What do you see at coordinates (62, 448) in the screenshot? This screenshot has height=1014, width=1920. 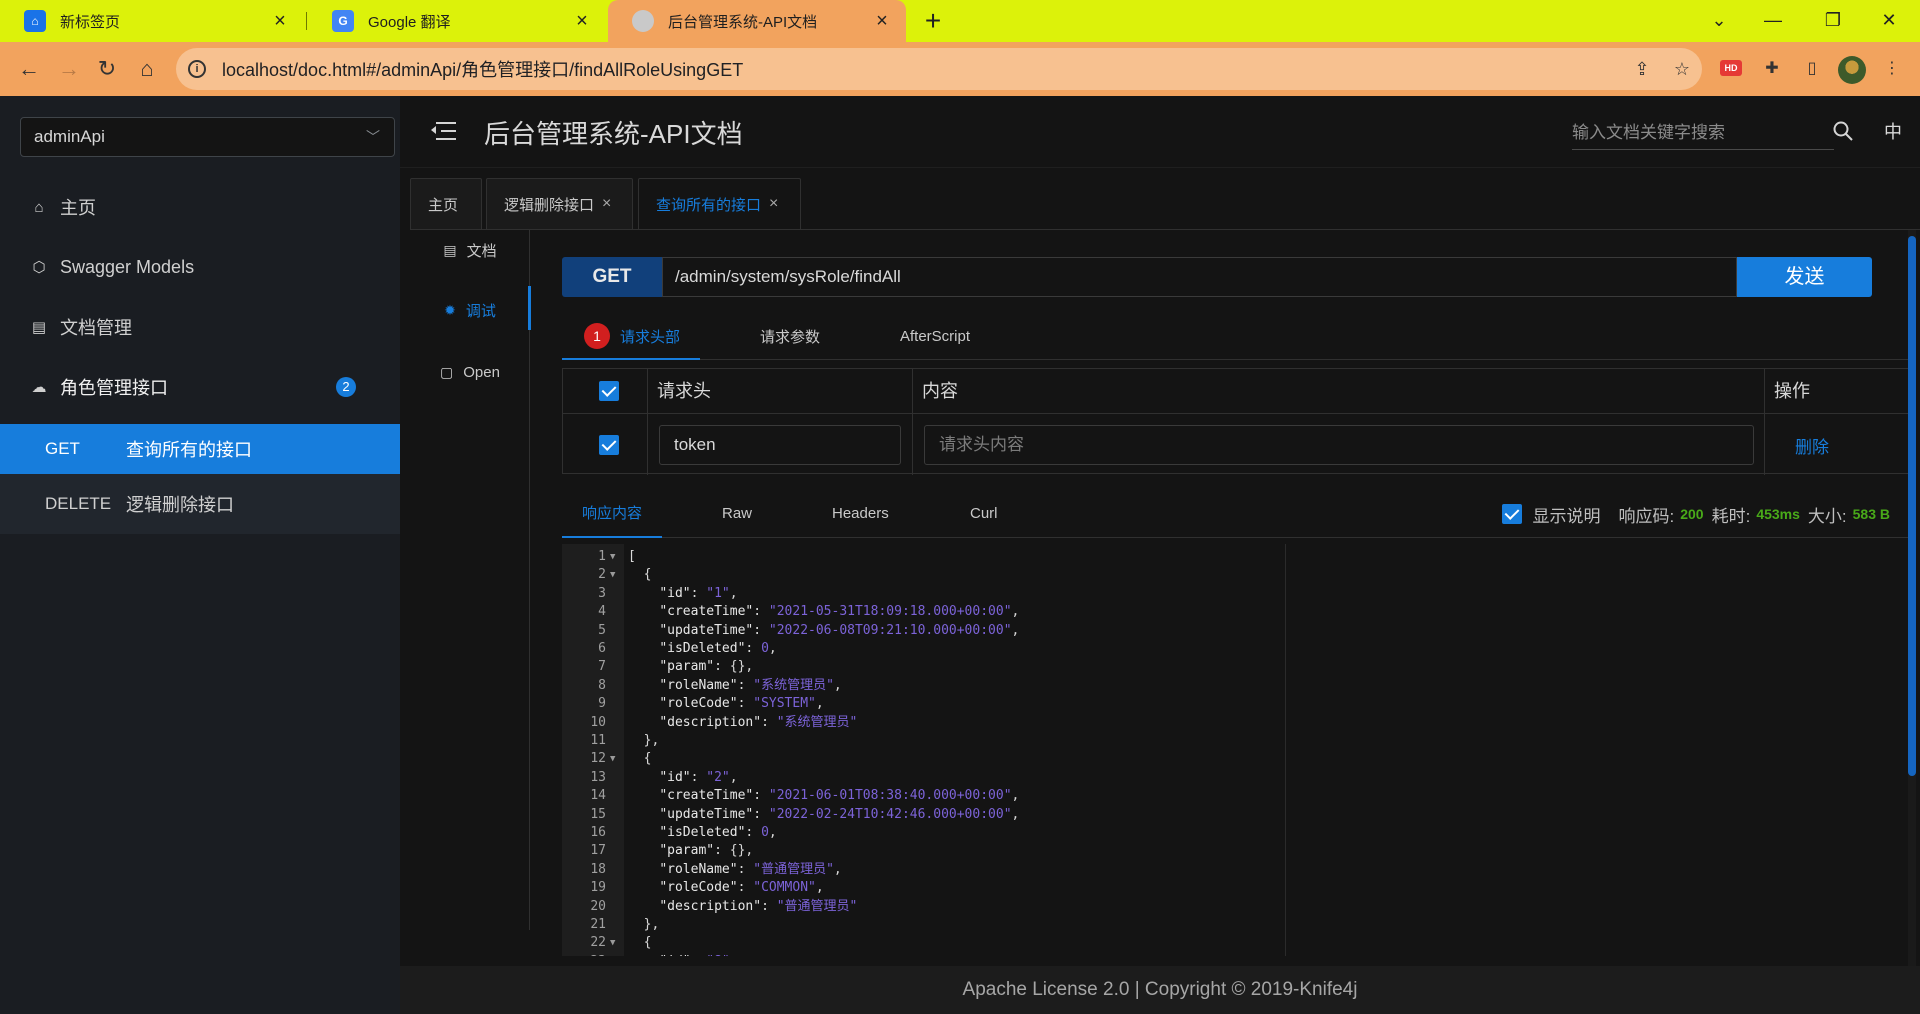 I see `api-method: GET` at bounding box center [62, 448].